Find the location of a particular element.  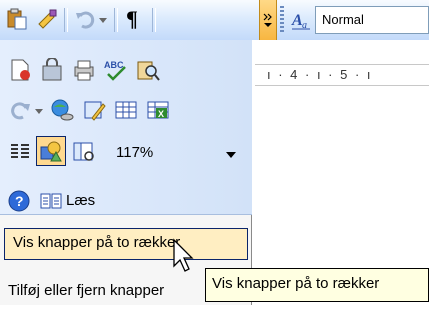

drawing-icon is located at coordinates (51, 151).